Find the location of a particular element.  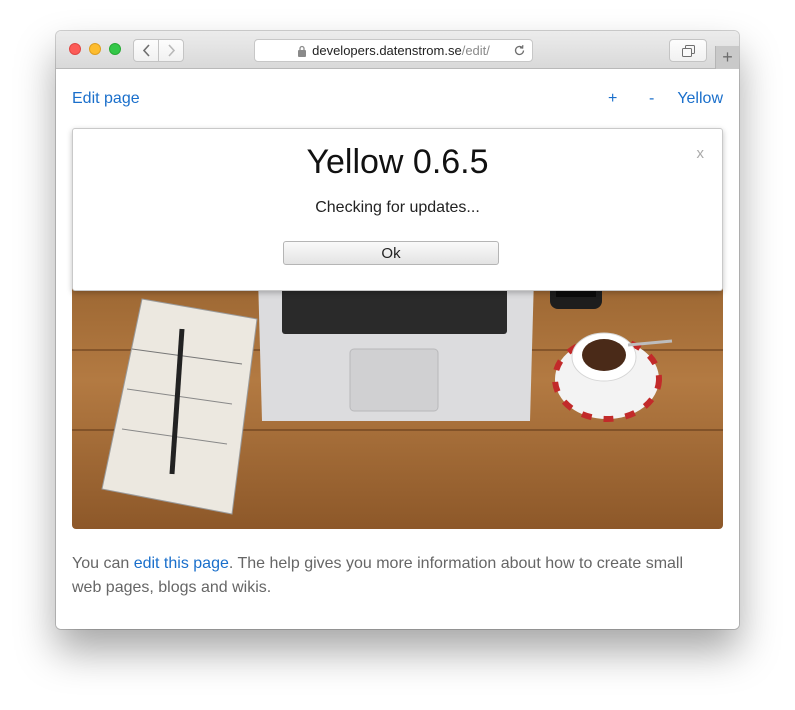

zoom-window-button is located at coordinates (115, 49).